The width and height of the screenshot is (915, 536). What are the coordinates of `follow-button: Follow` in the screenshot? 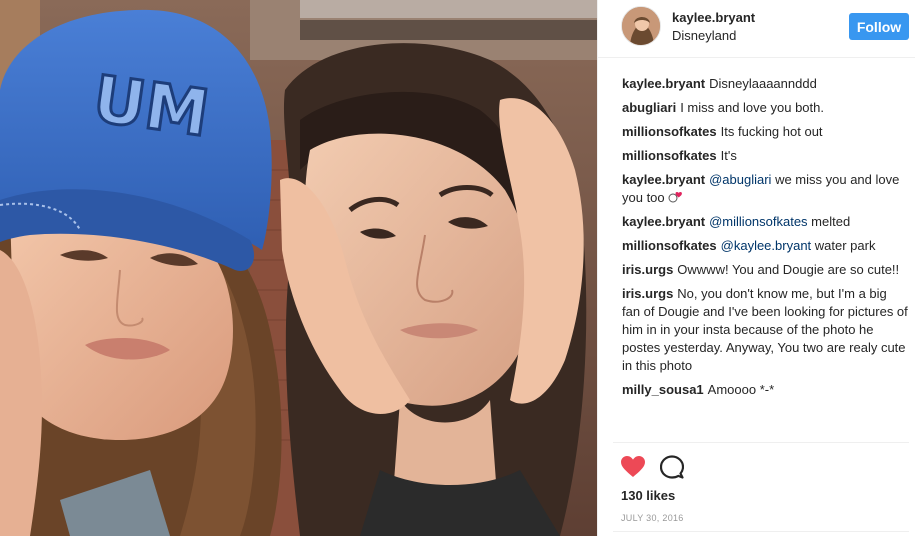 It's located at (879, 26).